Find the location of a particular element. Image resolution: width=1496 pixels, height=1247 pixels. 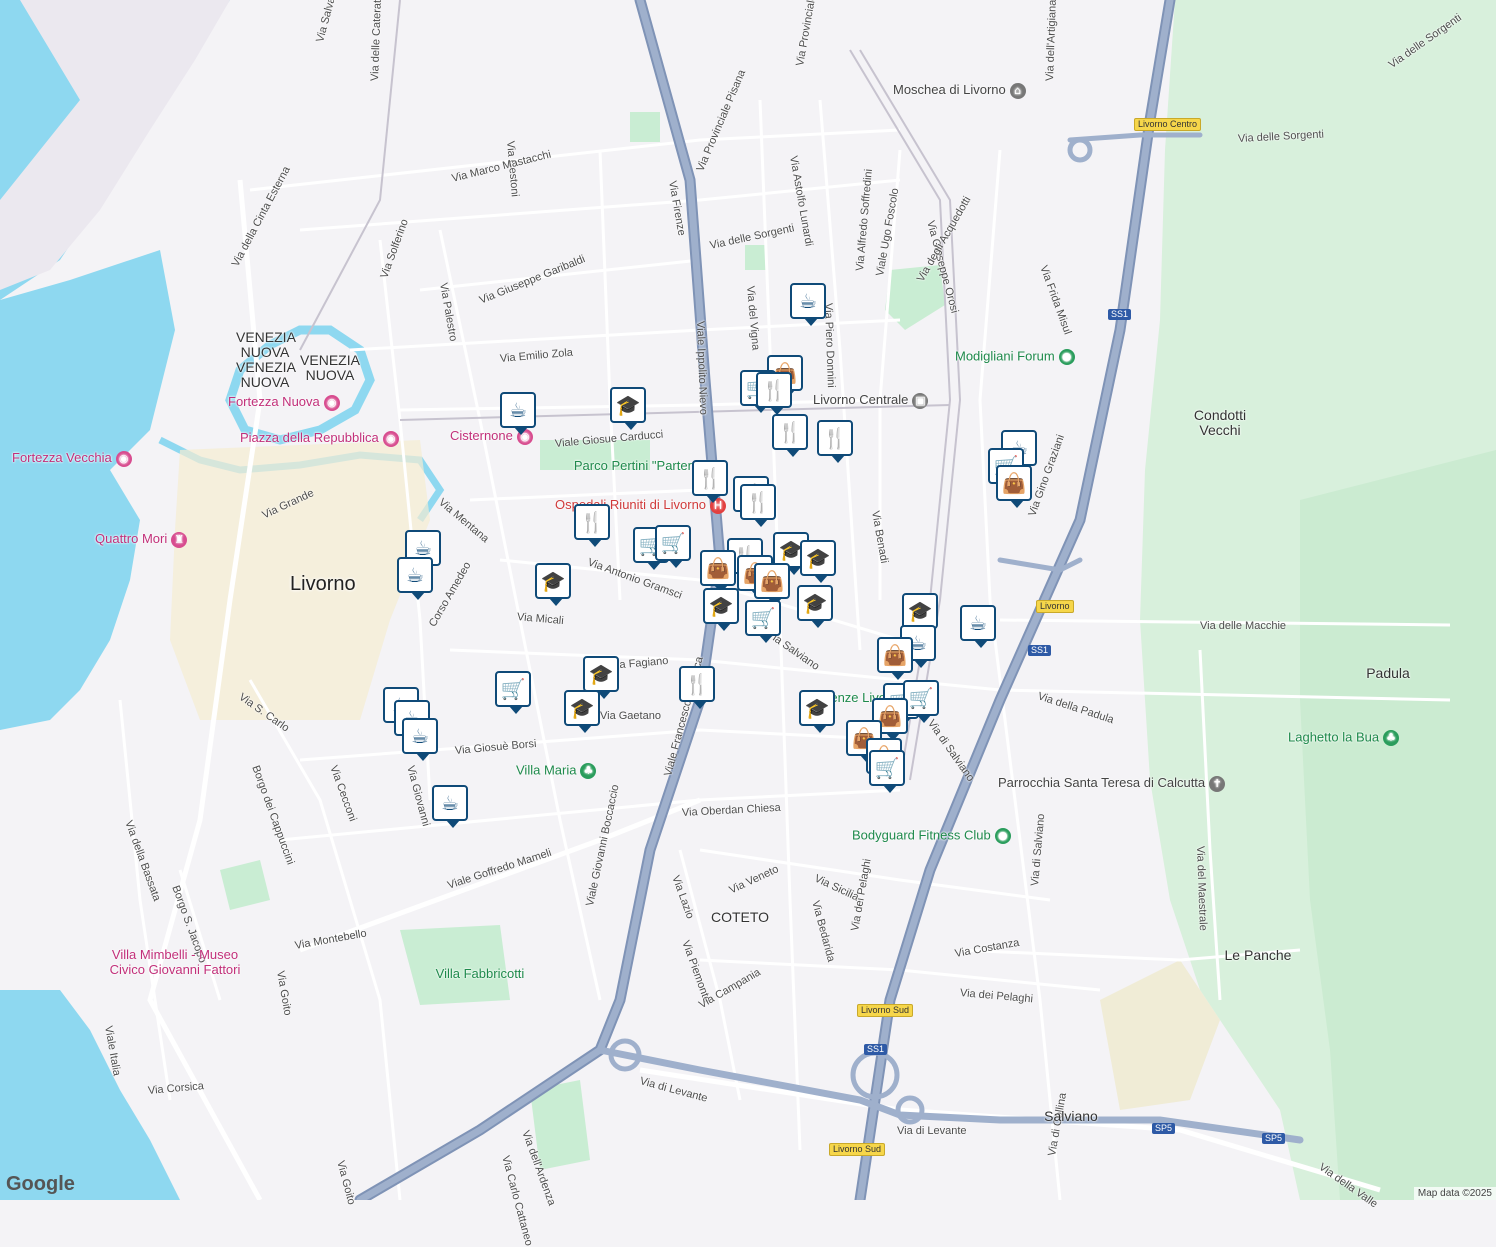

poi-icon: ▣ is located at coordinates (920, 400).